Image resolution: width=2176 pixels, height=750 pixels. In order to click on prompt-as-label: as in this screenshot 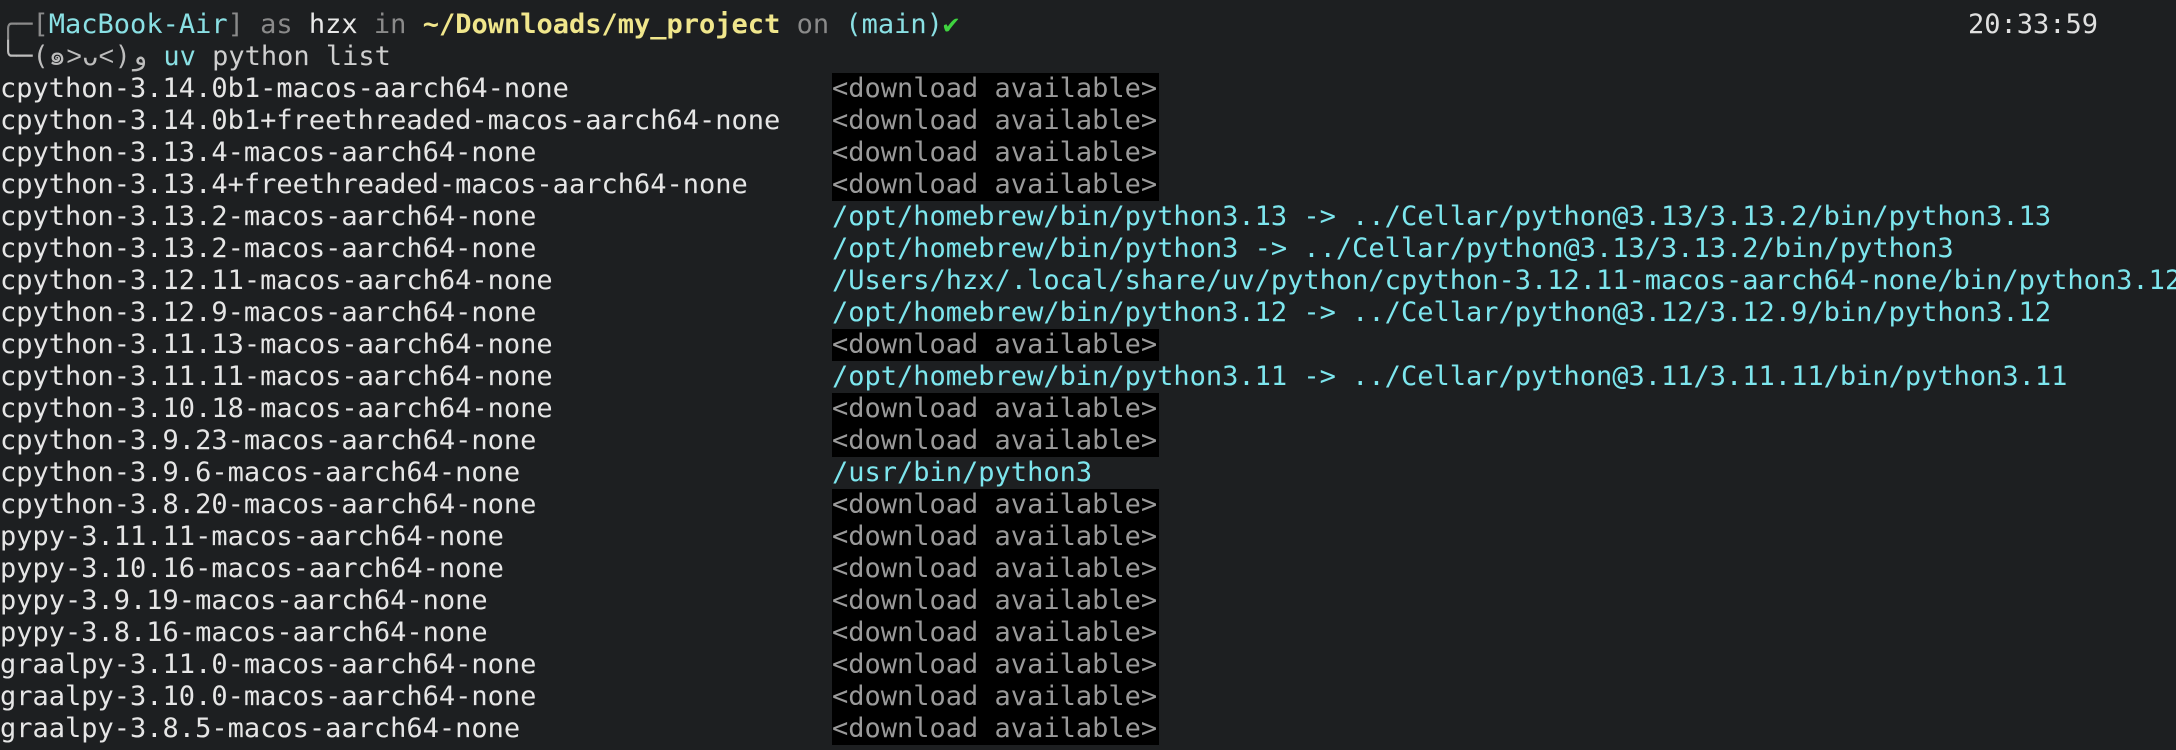, I will do `click(276, 24)`.